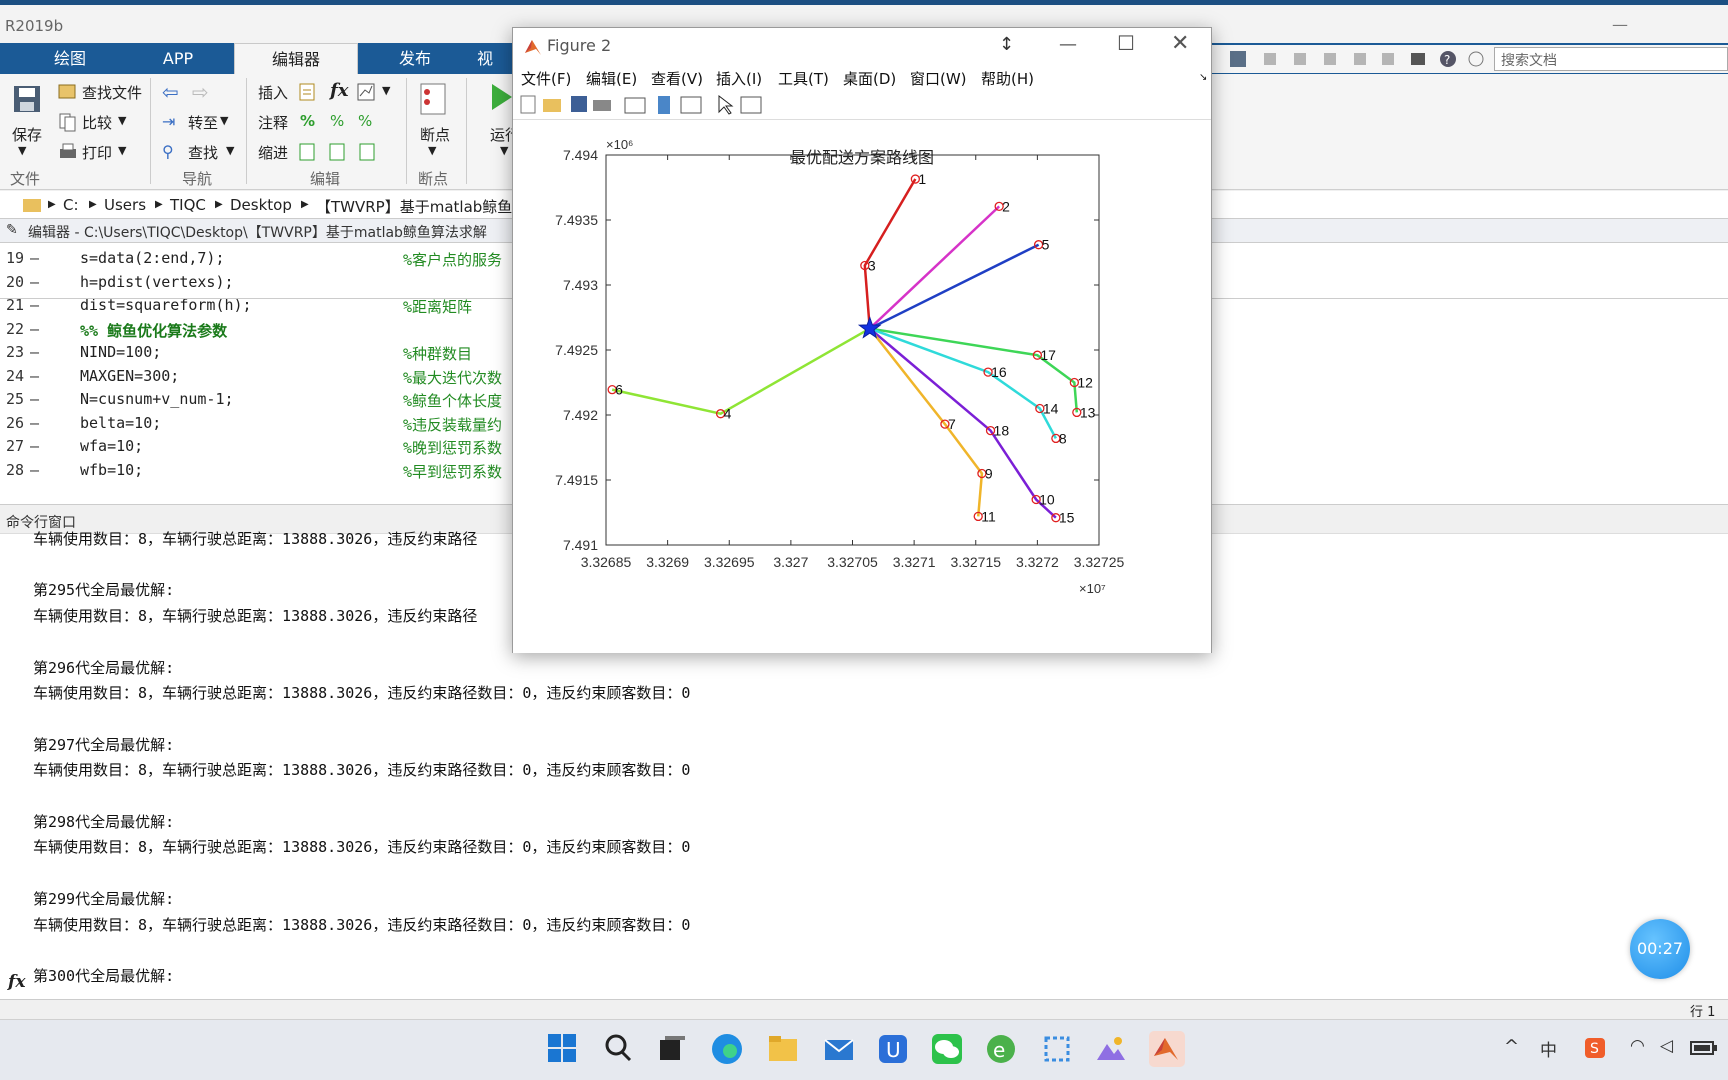 The height and width of the screenshot is (1080, 1728). Describe the element at coordinates (664, 105) in the screenshot. I see `colorbar-icon` at that location.